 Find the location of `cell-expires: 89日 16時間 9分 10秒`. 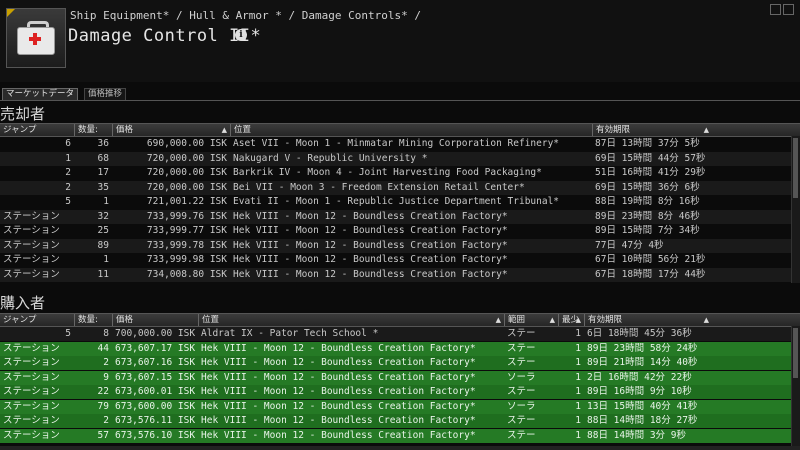

cell-expires: 89日 16時間 9分 10秒 is located at coordinates (639, 391).